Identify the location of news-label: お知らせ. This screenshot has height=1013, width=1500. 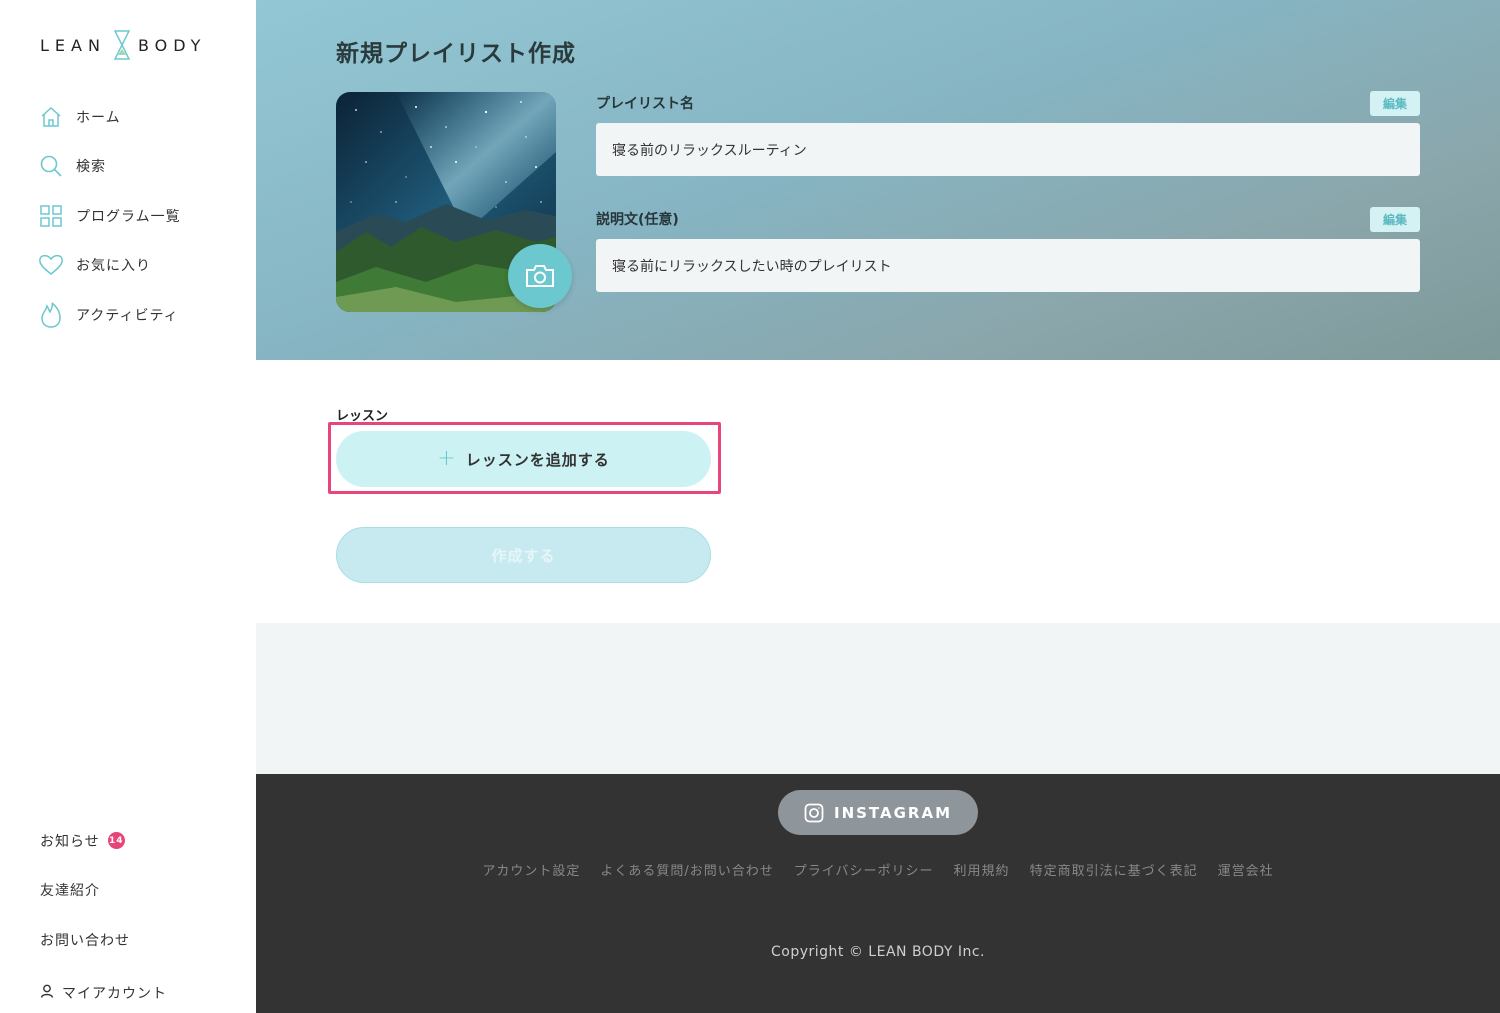
(70, 841).